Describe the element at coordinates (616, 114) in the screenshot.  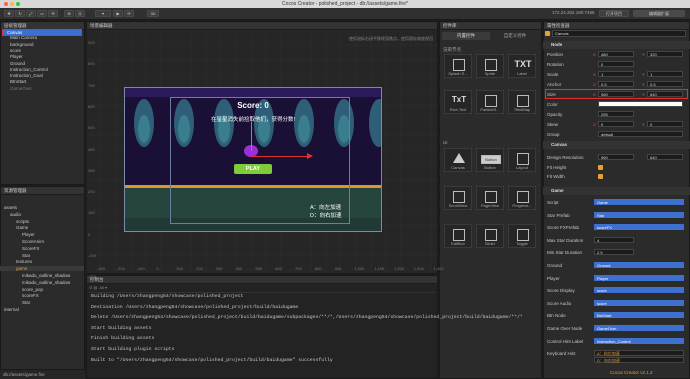
I see `node-prop-input: 255` at that location.